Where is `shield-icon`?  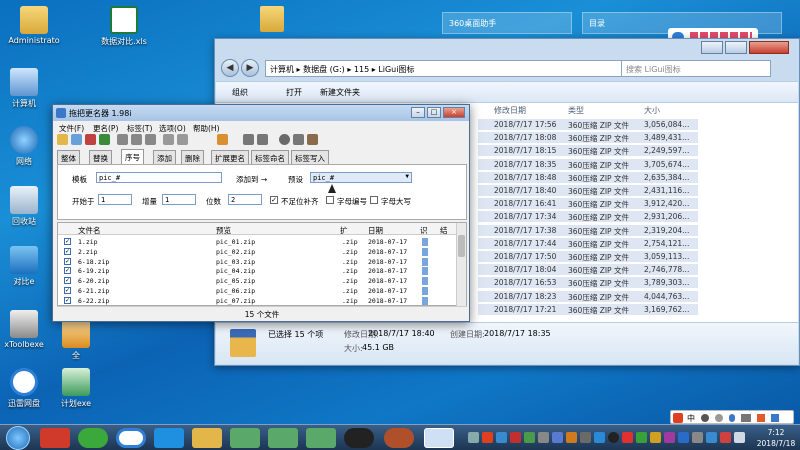
shield-icon is located at coordinates (169, 438).